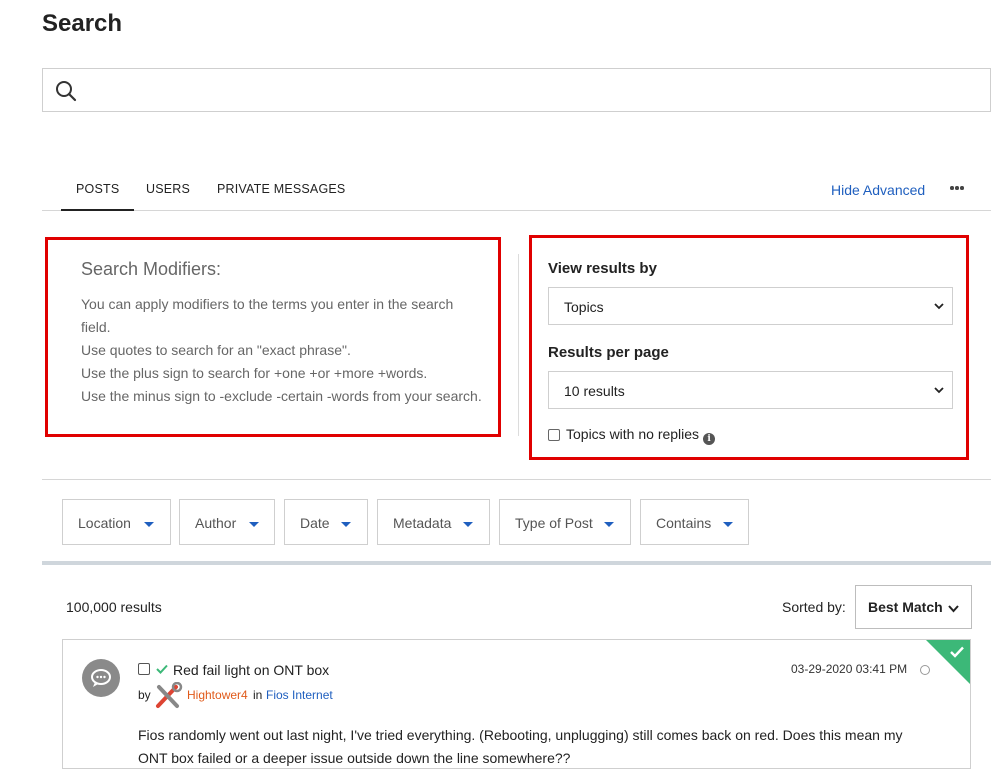 This screenshot has width=999, height=769. What do you see at coordinates (554, 435) in the screenshot?
I see `no-replies-checkbox` at bounding box center [554, 435].